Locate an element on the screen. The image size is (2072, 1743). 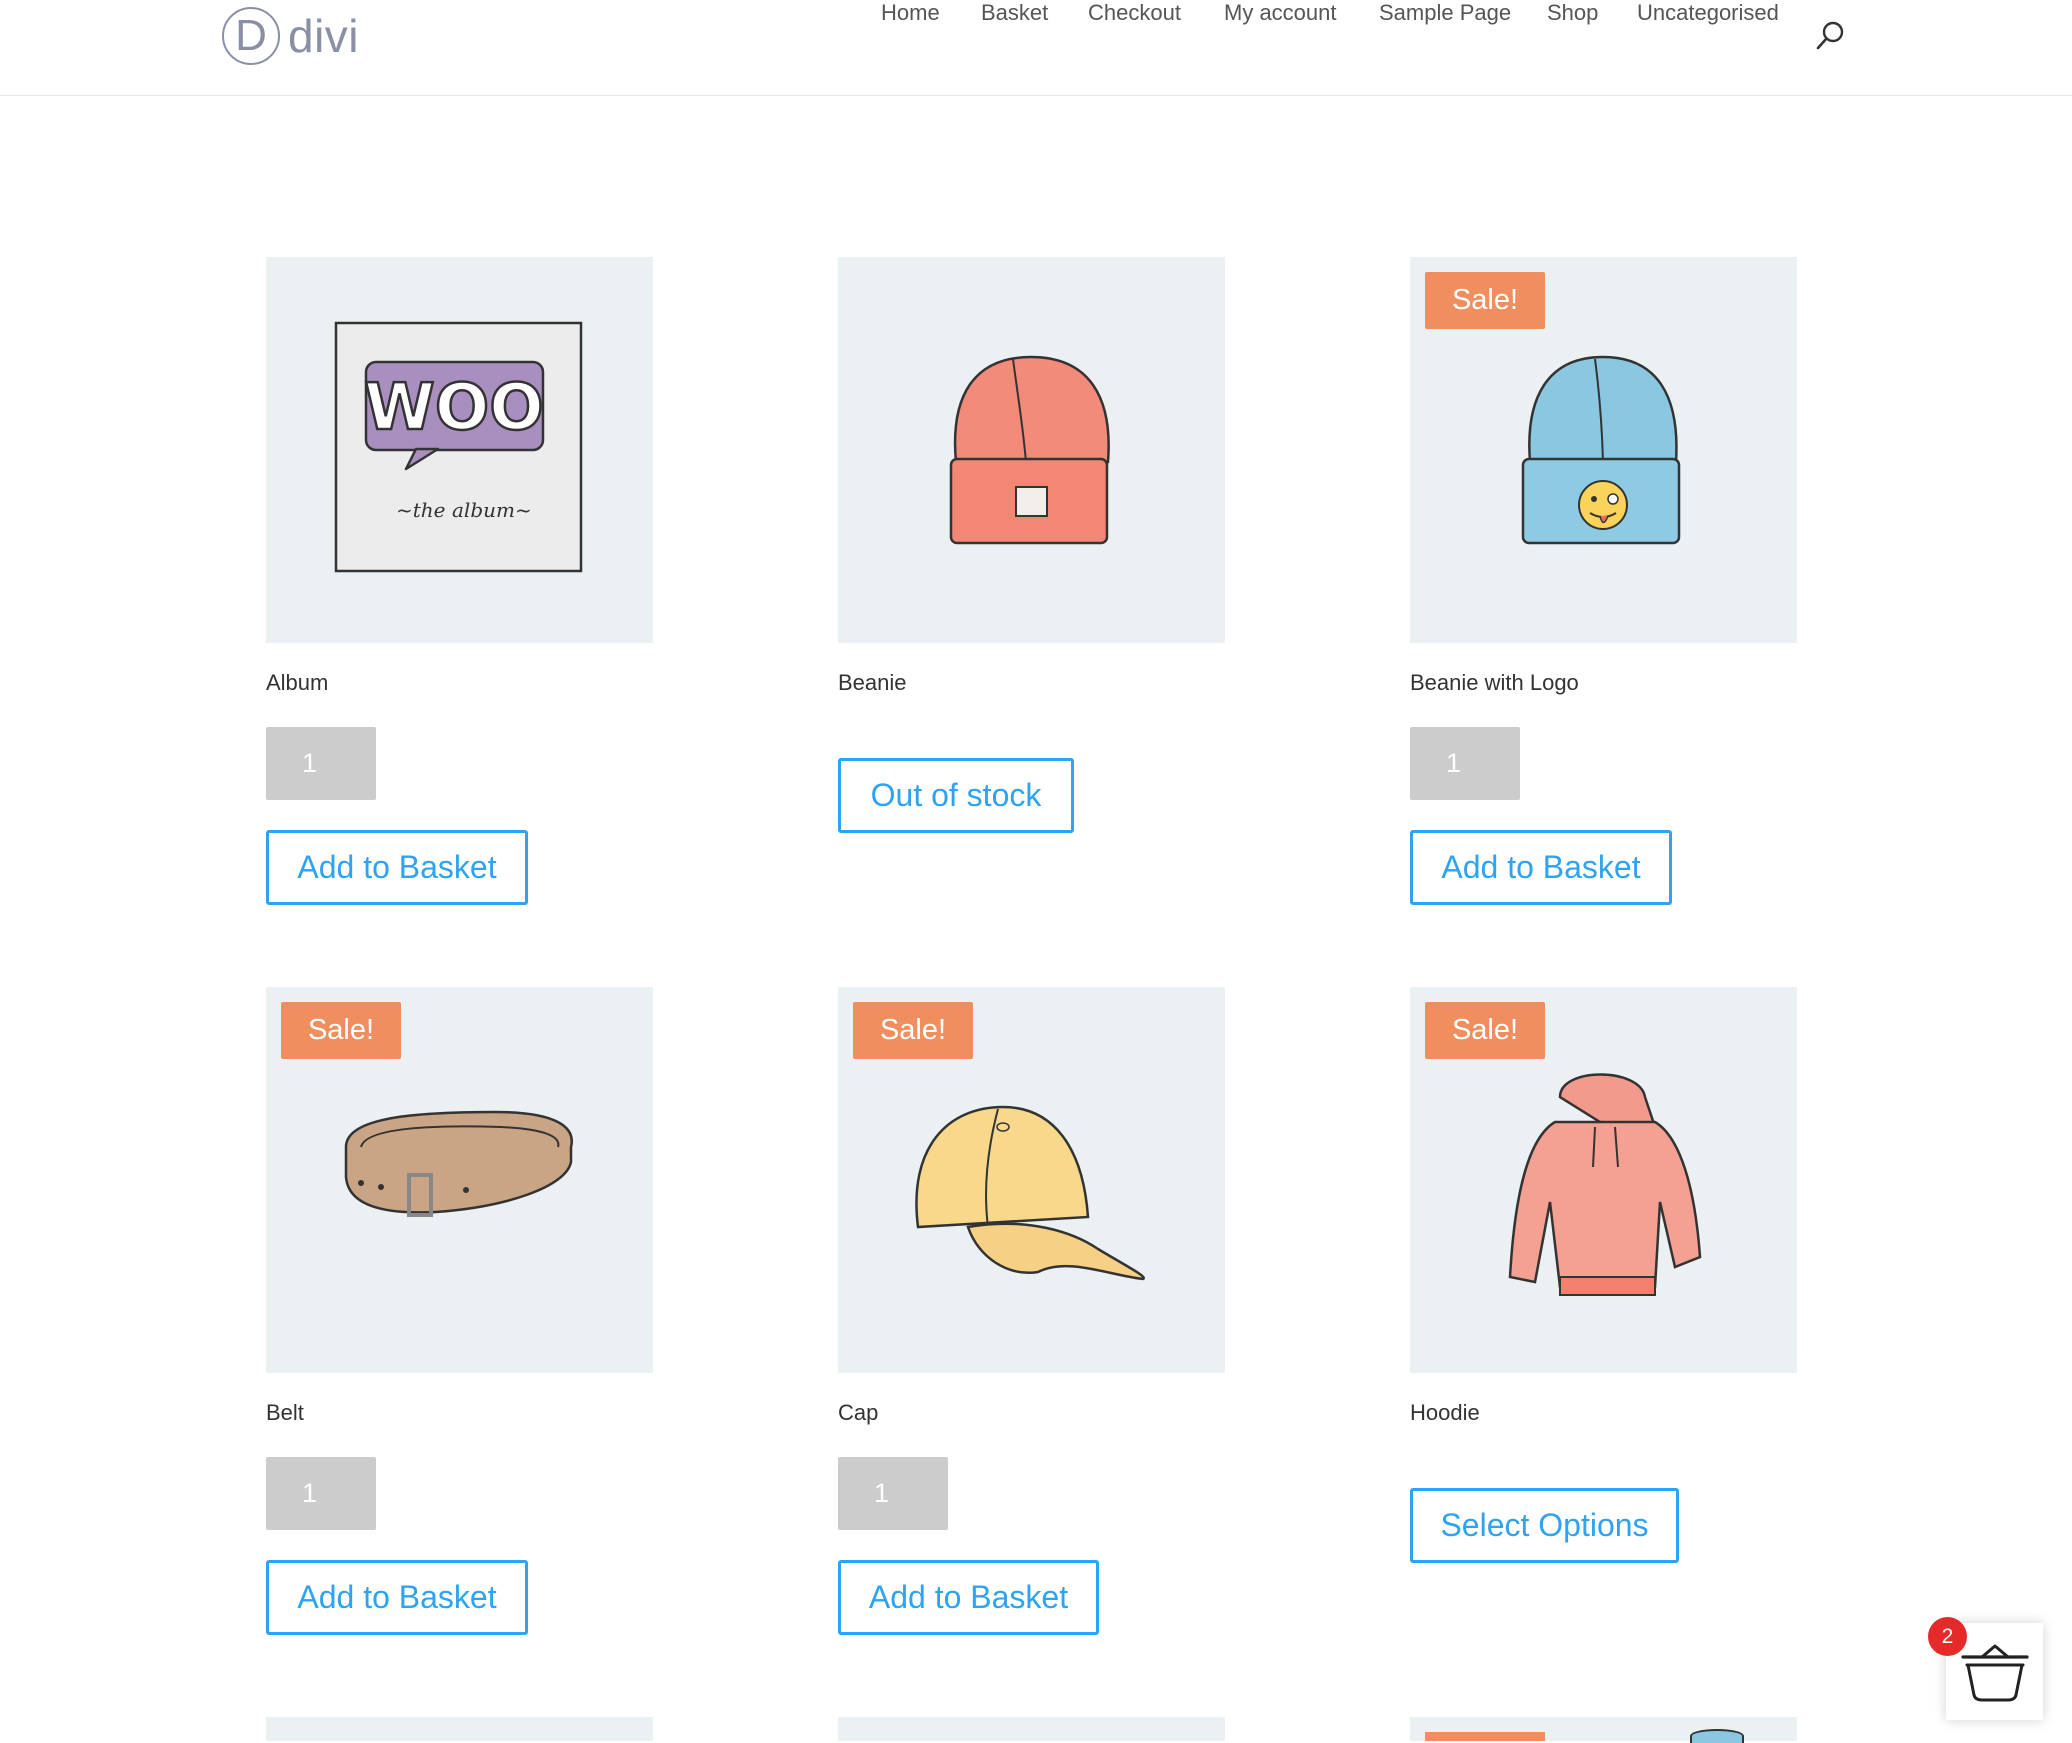
product-card-beanie-with-logo: Sale! Beanie with Logo 1 Add to Basket is located at coordinates (1603, 582).